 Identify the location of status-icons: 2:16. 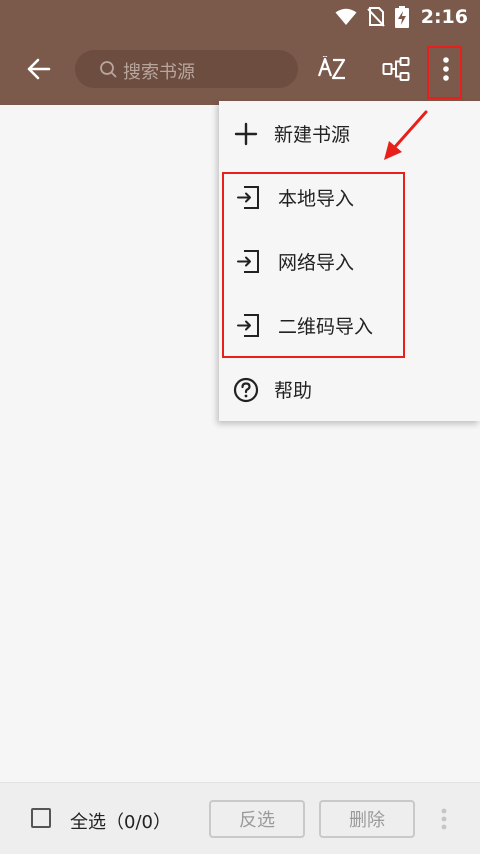
(401, 17).